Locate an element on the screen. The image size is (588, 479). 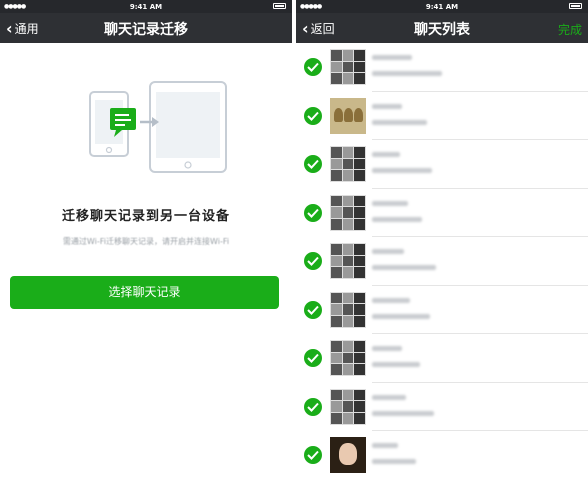
page-title: 聊天记录迁移 is located at coordinates (146, 30).